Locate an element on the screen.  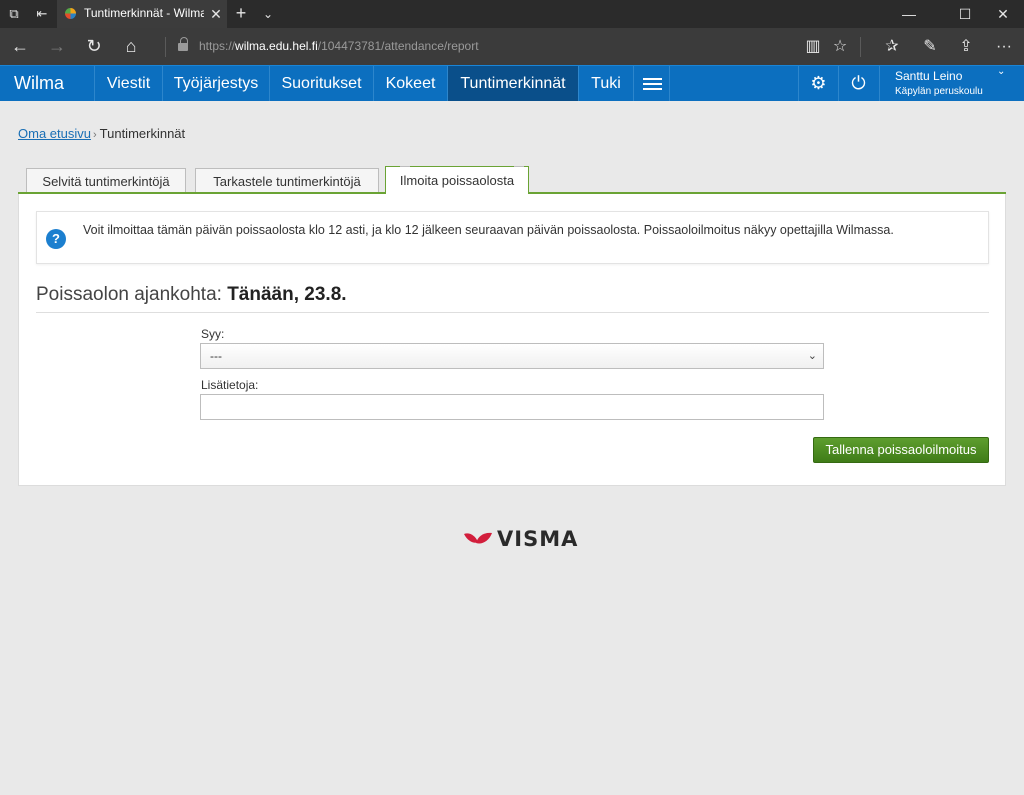
hamburger-menu-icon is located at coordinates (652, 83).